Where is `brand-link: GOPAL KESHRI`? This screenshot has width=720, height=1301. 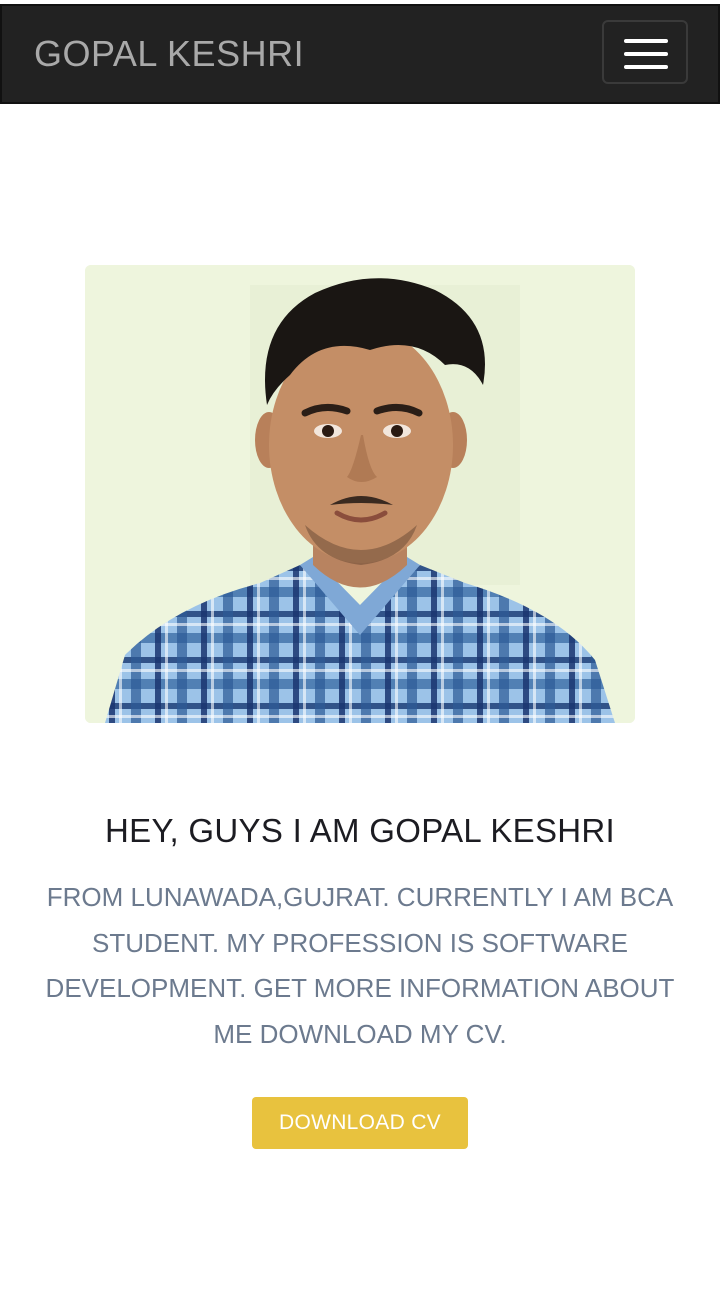 brand-link: GOPAL KESHRI is located at coordinates (169, 54).